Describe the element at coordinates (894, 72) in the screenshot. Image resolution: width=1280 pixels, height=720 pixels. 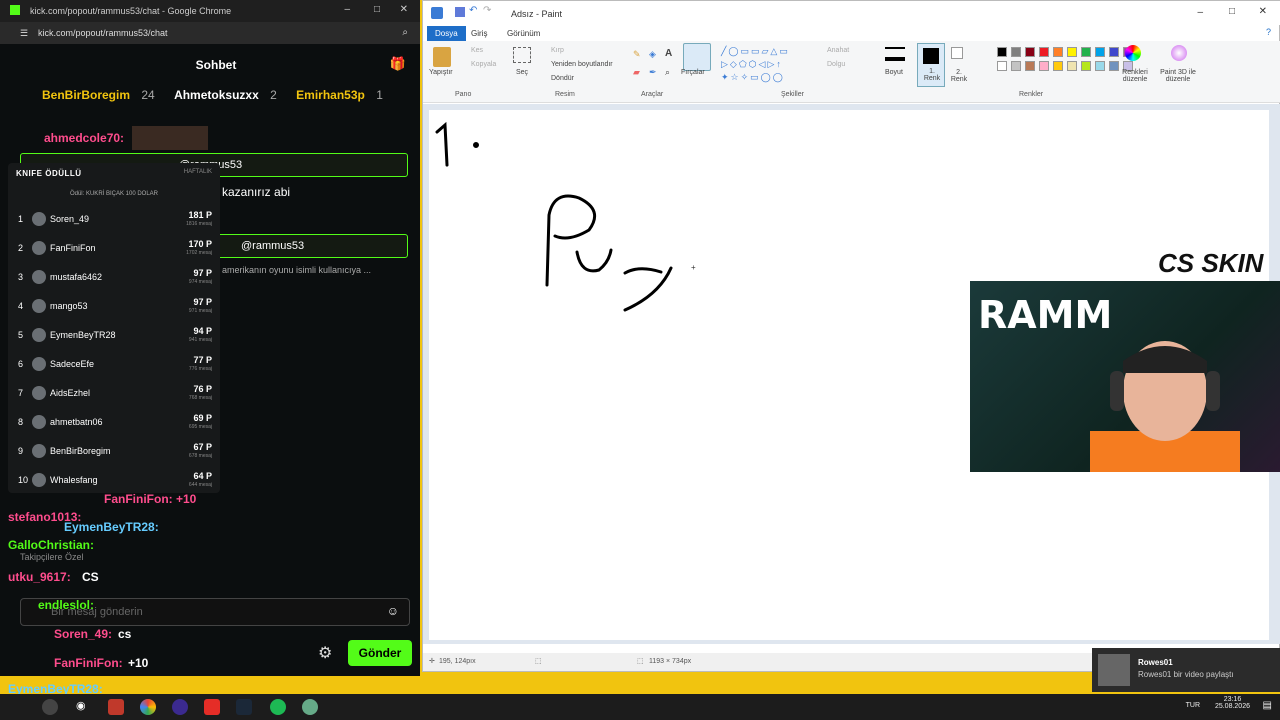
I see `size-button: Boyut` at that location.